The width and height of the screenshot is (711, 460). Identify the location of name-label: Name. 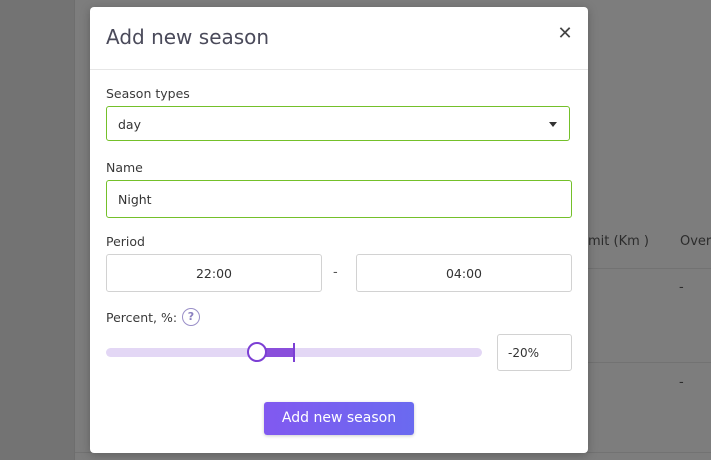
(124, 167).